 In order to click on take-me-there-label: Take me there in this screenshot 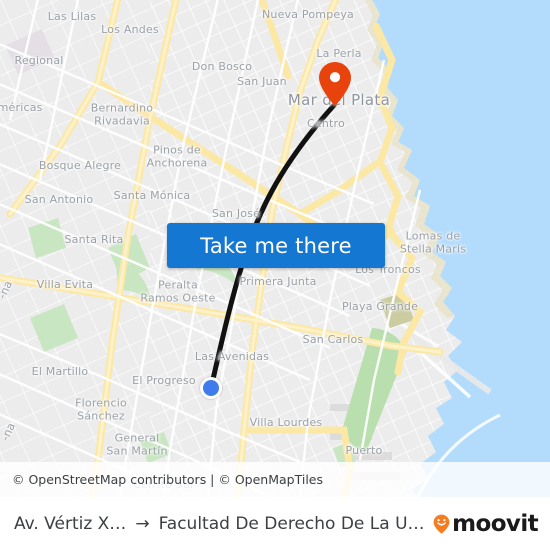, I will do `click(276, 245)`.